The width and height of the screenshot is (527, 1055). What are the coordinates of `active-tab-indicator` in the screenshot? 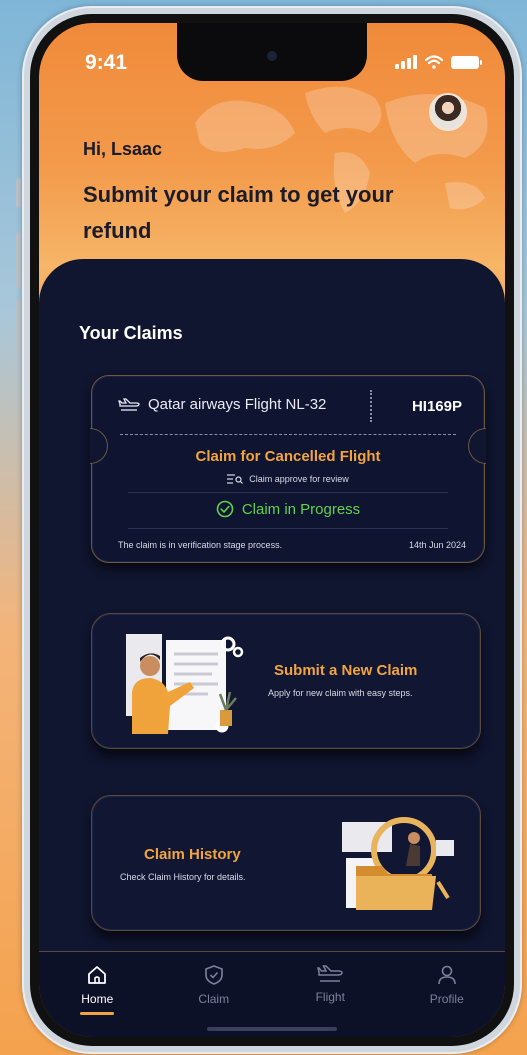 It's located at (97, 1013).